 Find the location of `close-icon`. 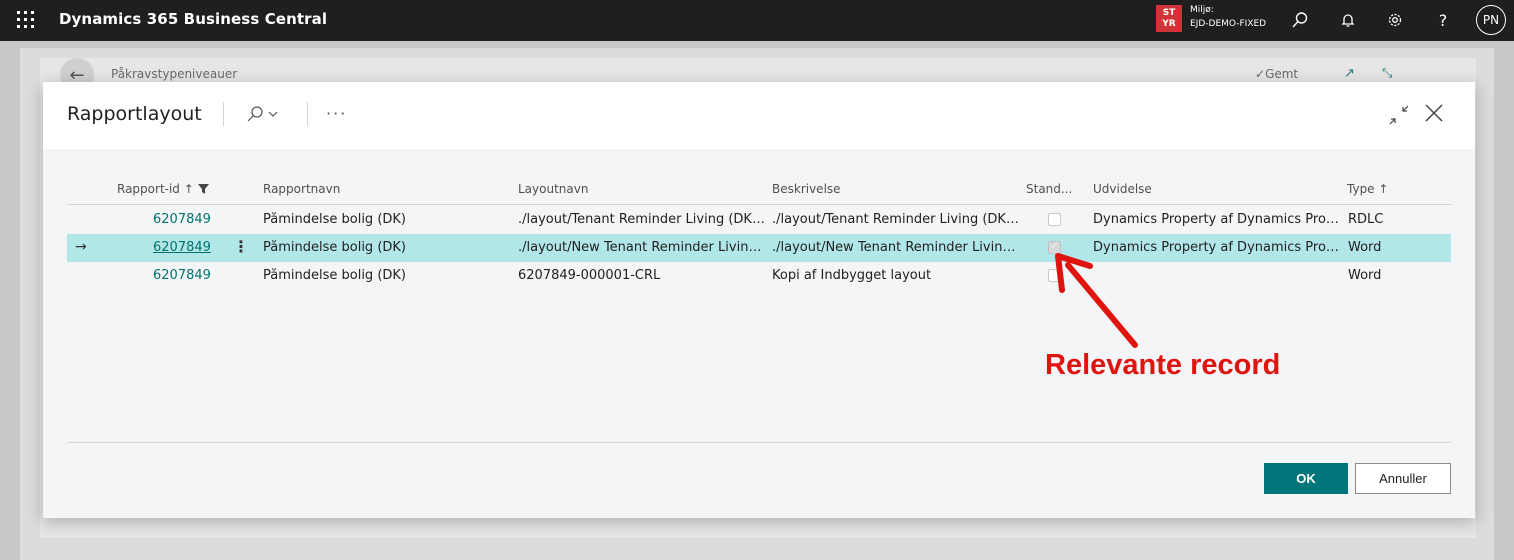

close-icon is located at coordinates (1434, 113).